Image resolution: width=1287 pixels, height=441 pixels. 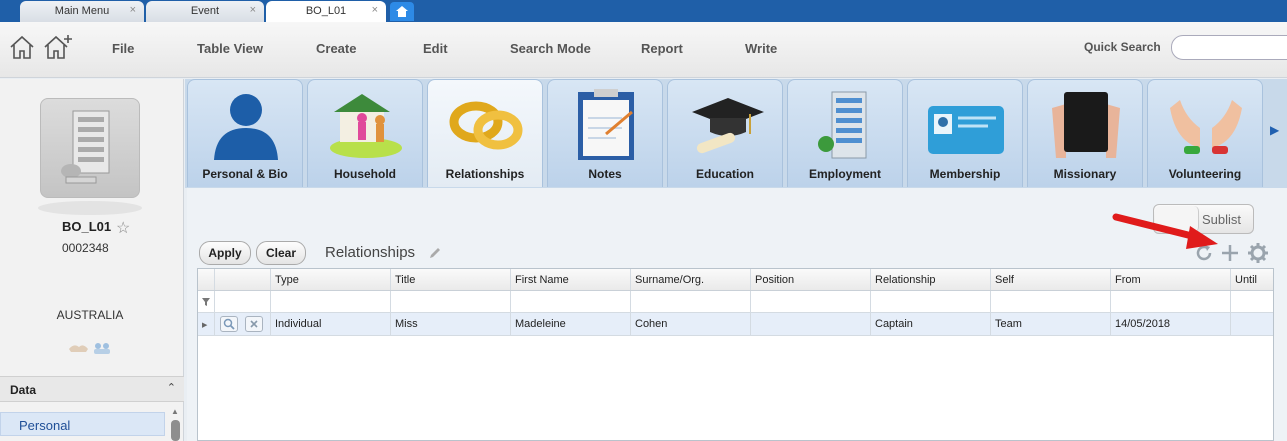 What do you see at coordinates (761, 48) in the screenshot?
I see `menu-write: Write` at bounding box center [761, 48].